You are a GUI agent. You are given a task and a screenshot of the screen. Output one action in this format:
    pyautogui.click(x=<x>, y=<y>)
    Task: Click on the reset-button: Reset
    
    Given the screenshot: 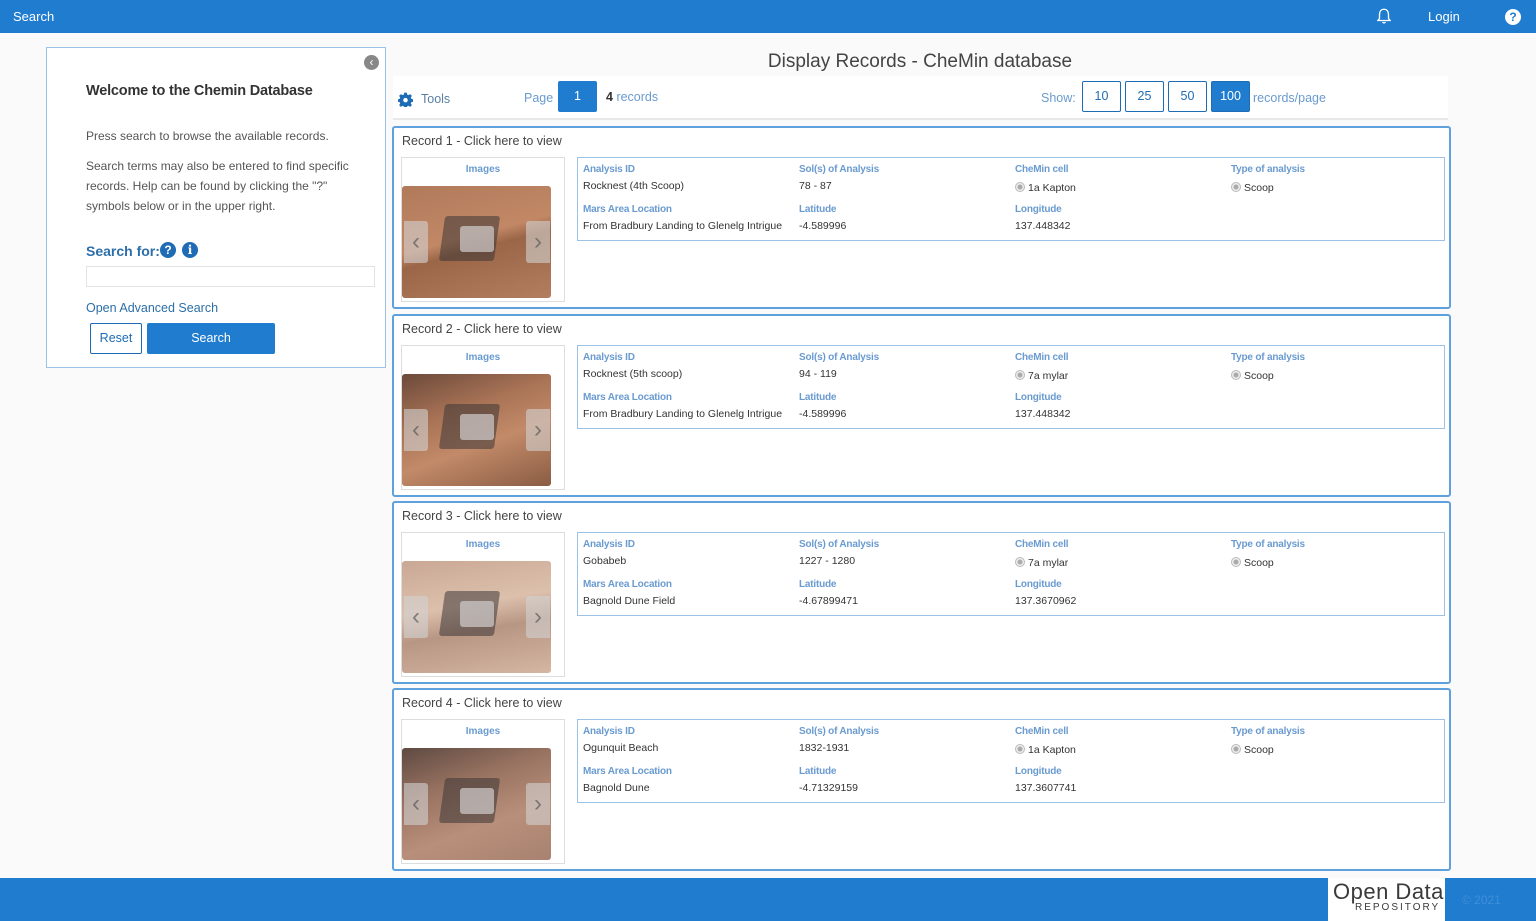 What is the action you would take?
    pyautogui.click(x=116, y=338)
    